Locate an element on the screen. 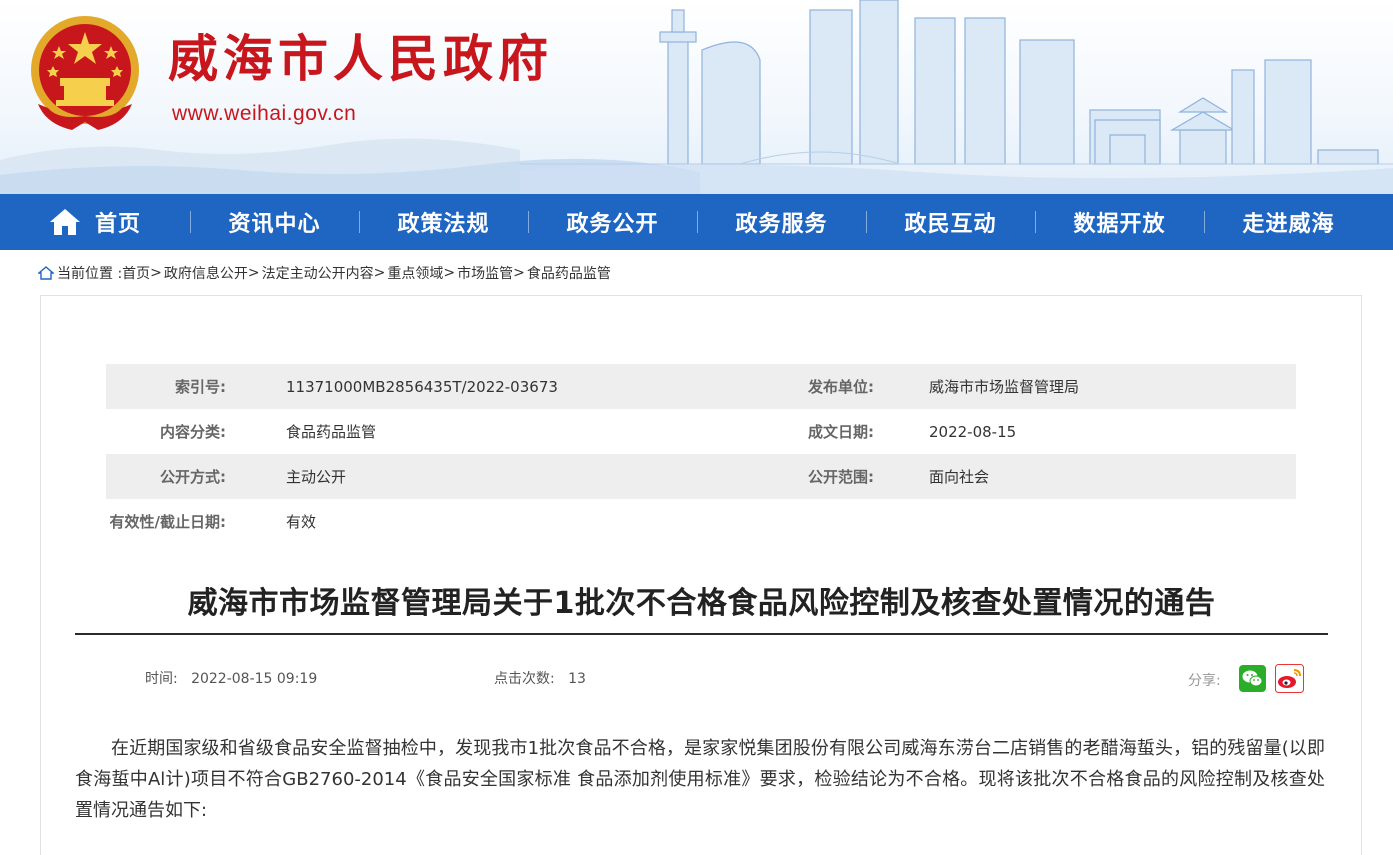  title-divider is located at coordinates (701, 634).